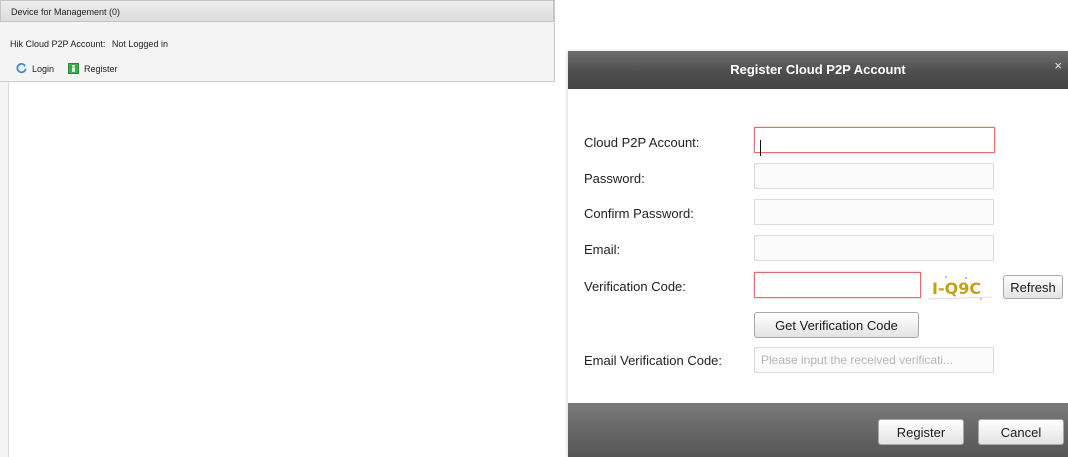 Image resolution: width=1068 pixels, height=457 pixels. I want to click on confirm-password-input, so click(874, 212).